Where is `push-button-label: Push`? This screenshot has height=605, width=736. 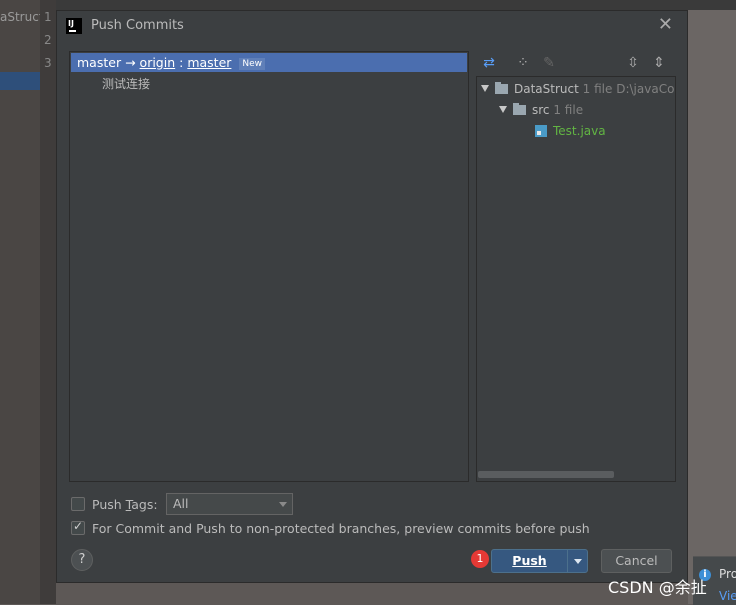 push-button-label: Push is located at coordinates (529, 561).